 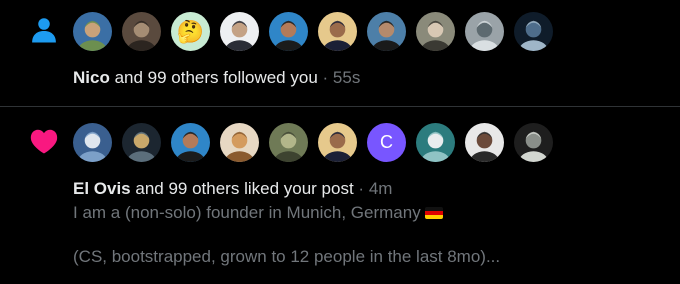 What do you see at coordinates (313, 31) in the screenshot?
I see `avatar-row: 🤔` at bounding box center [313, 31].